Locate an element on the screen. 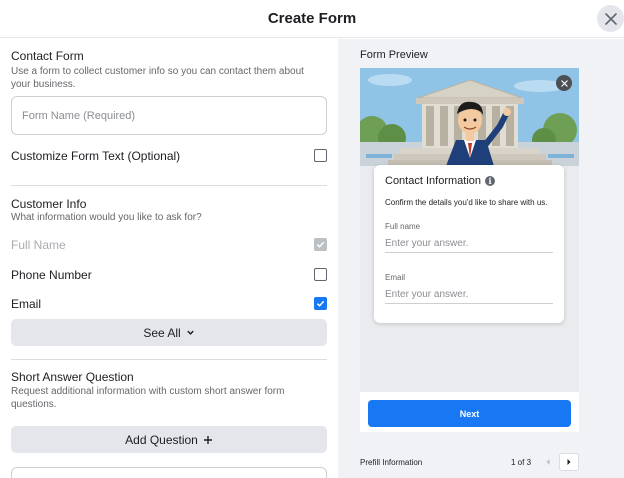 This screenshot has width=624, height=478. email-field-label: Email is located at coordinates (395, 277).